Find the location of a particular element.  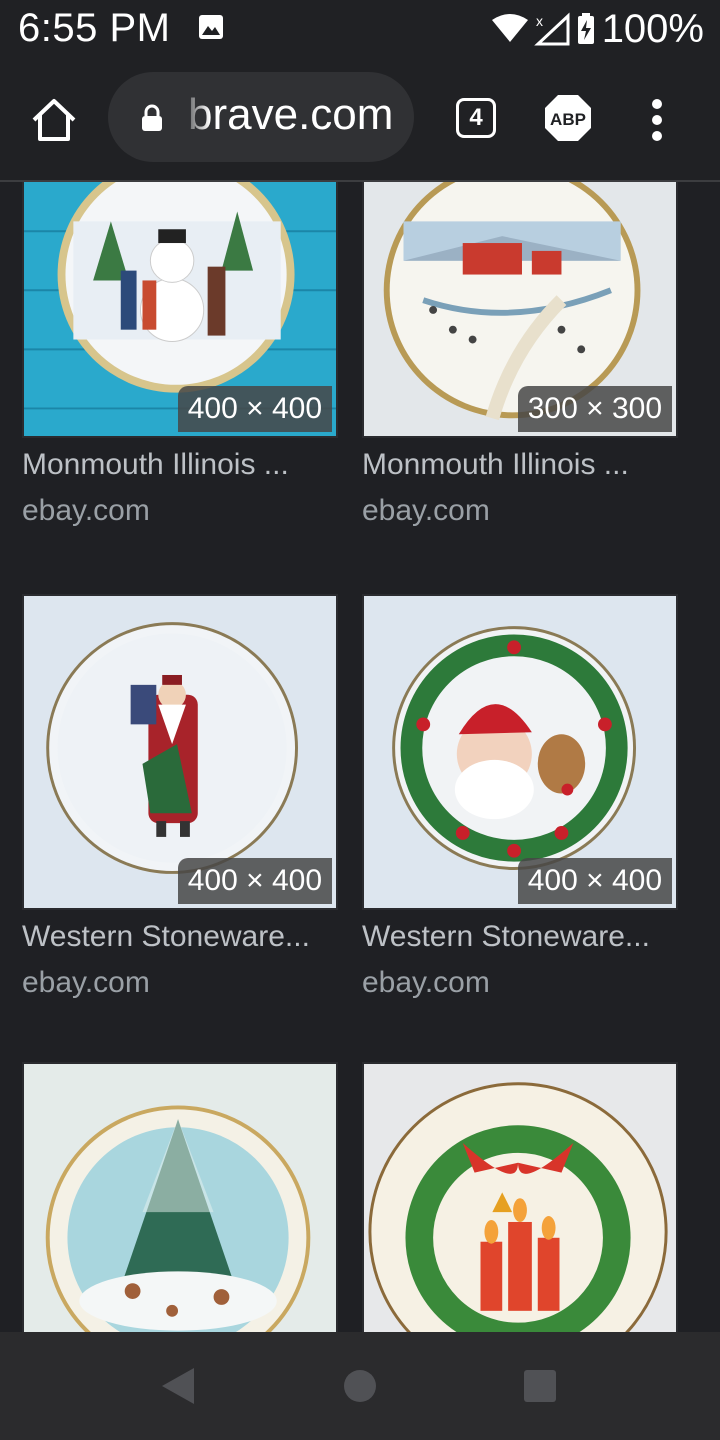

lock-icon is located at coordinates (152, 117).